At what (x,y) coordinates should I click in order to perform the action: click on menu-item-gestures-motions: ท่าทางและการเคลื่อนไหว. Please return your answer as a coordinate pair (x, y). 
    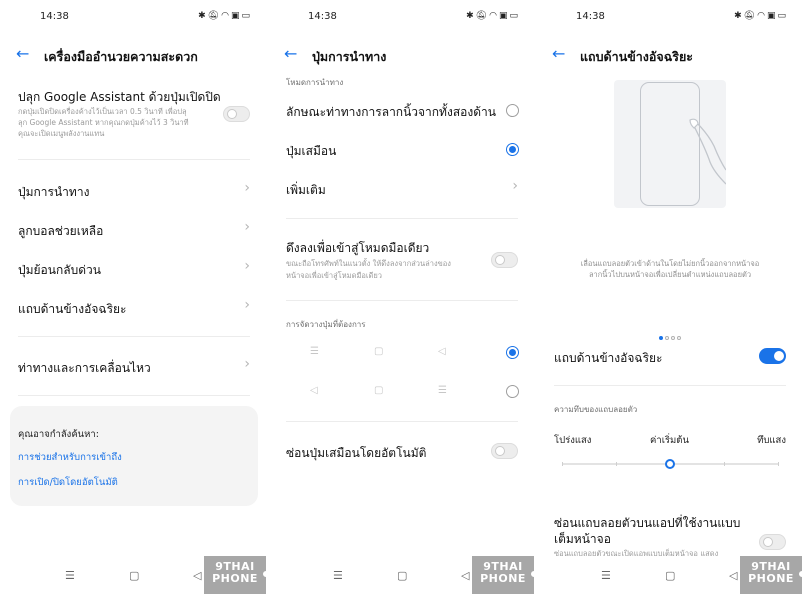
    Looking at the image, I should click on (134, 368).